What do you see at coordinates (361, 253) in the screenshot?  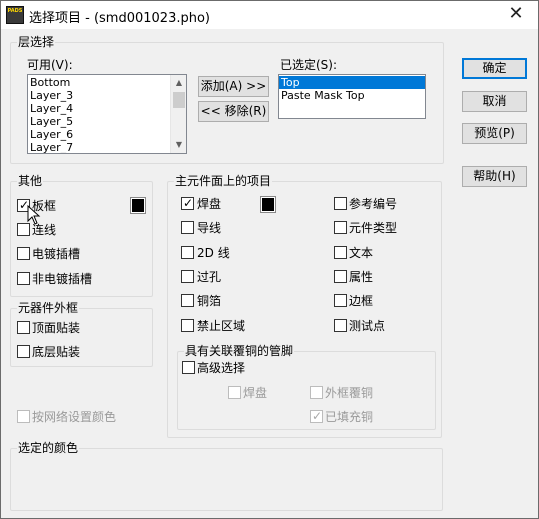 I see `text-label: 文本` at bounding box center [361, 253].